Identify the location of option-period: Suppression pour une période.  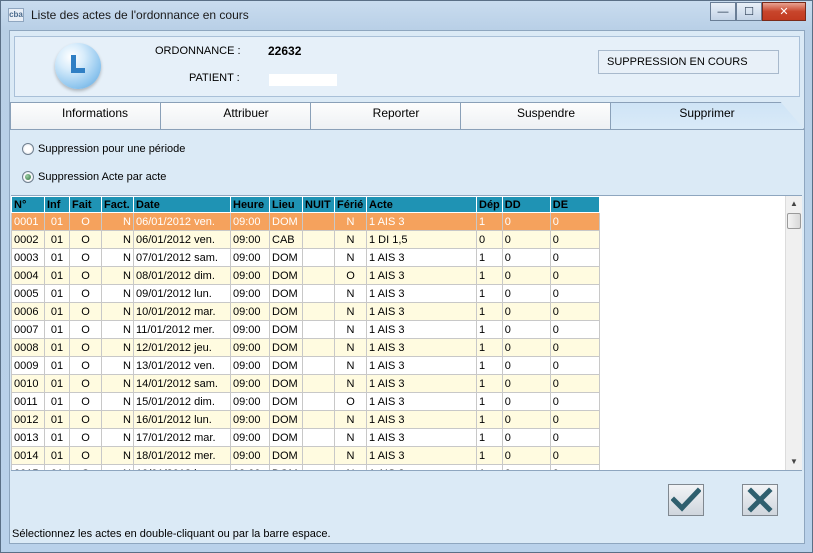
(103, 149).